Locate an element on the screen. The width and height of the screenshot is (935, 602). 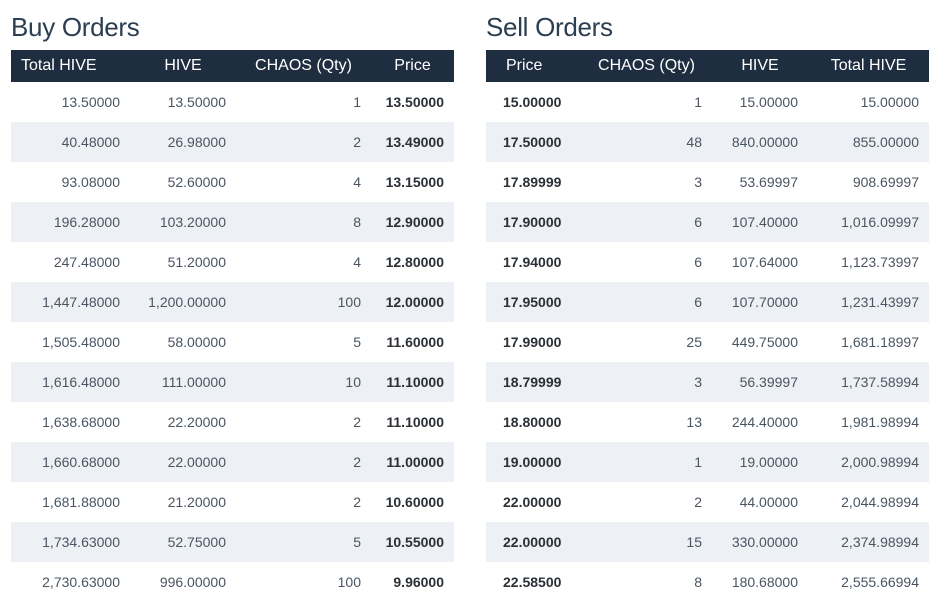
buy-cell-price: 11.00000 is located at coordinates (415, 462).